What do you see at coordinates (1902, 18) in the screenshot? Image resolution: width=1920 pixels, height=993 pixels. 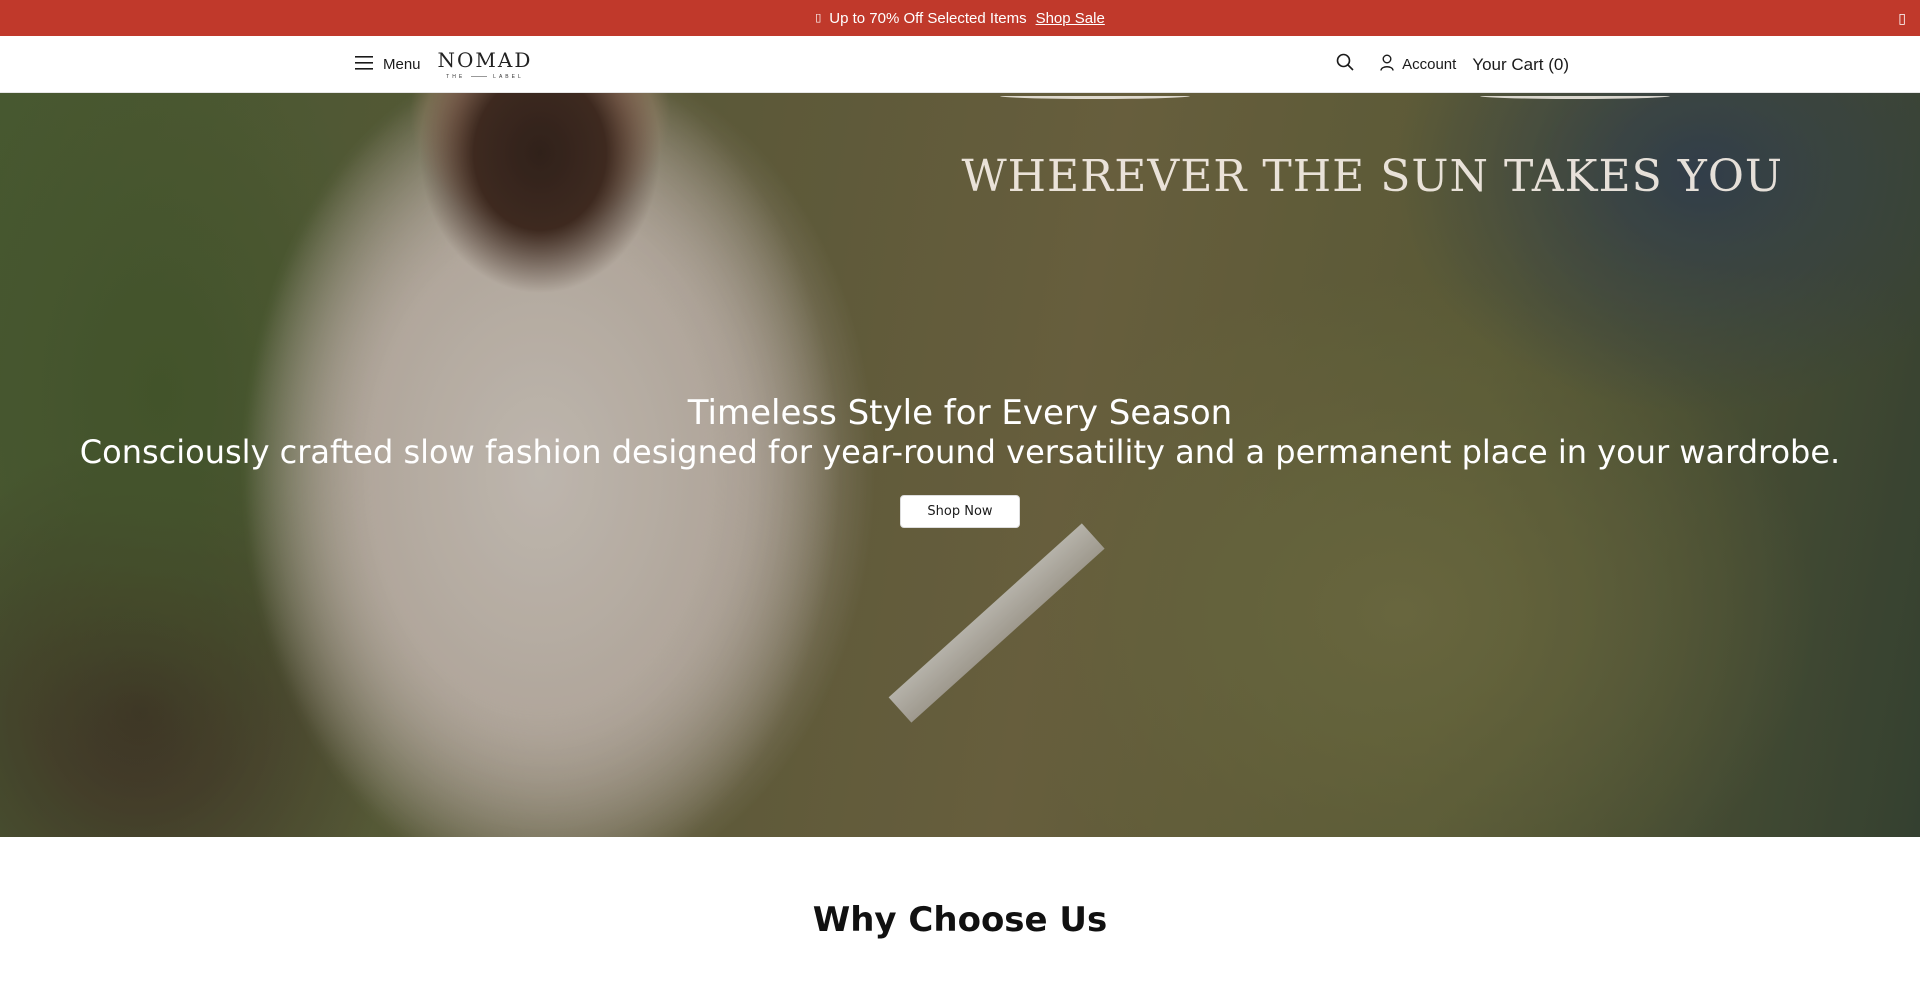 I see `close-icon: ▯` at bounding box center [1902, 18].